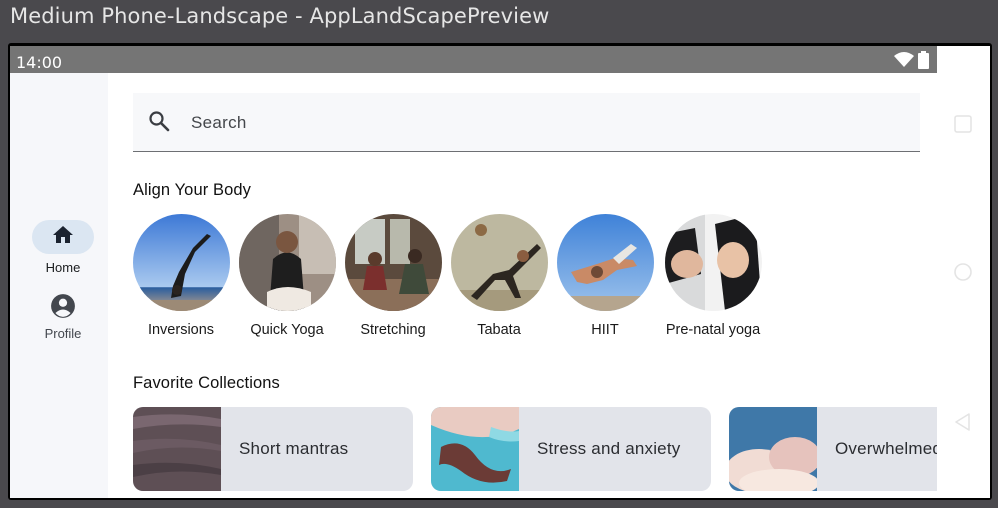 This screenshot has width=998, height=508. I want to click on battery-icon, so click(923, 62).